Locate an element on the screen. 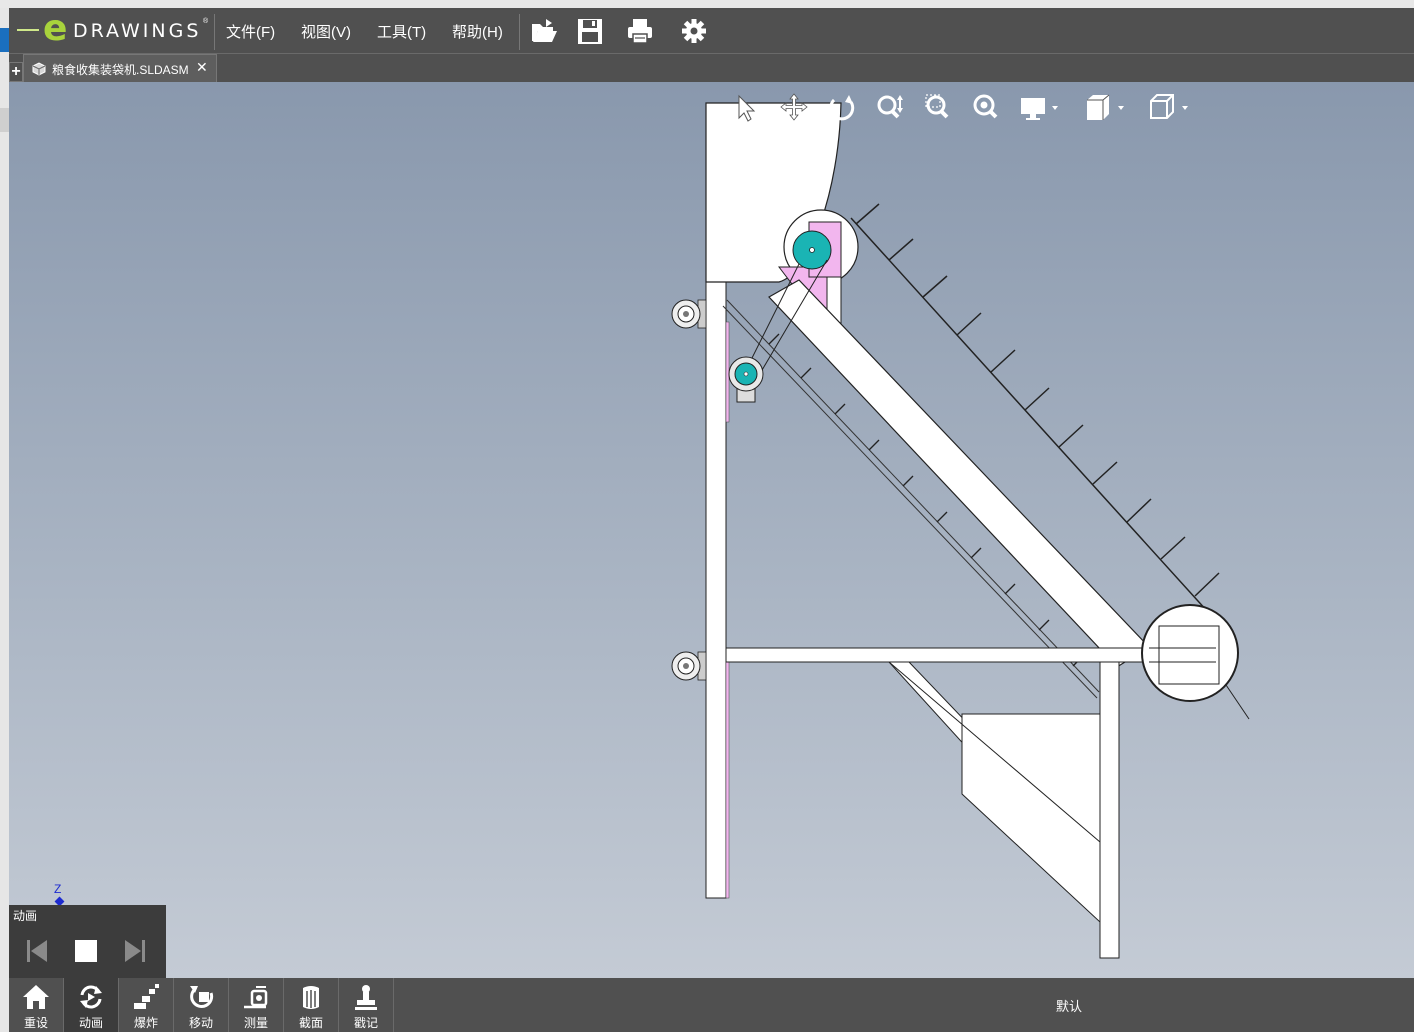 This screenshot has width=1414, height=1032. measure-icon is located at coordinates (256, 997).